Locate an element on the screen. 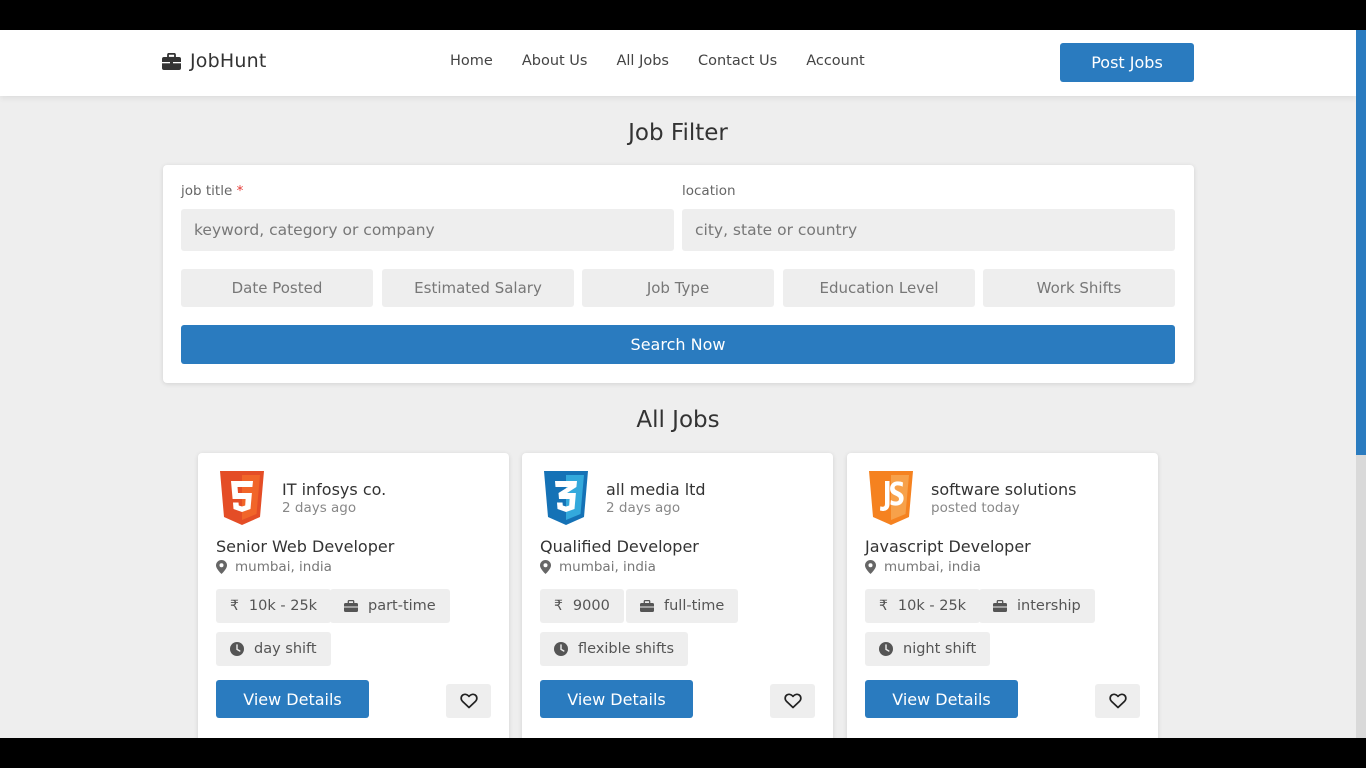 The height and width of the screenshot is (768, 1366). salary-tag: ₹ 9000 is located at coordinates (582, 606).